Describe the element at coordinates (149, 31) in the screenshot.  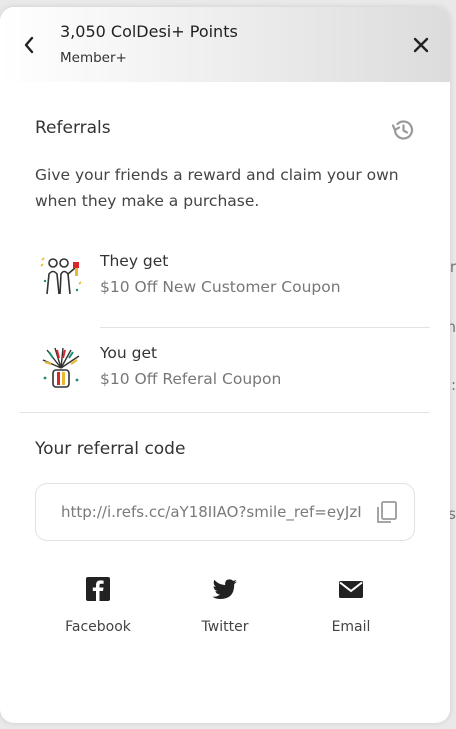
I see `points-title: 3,050 ColDesi+ Points` at that location.